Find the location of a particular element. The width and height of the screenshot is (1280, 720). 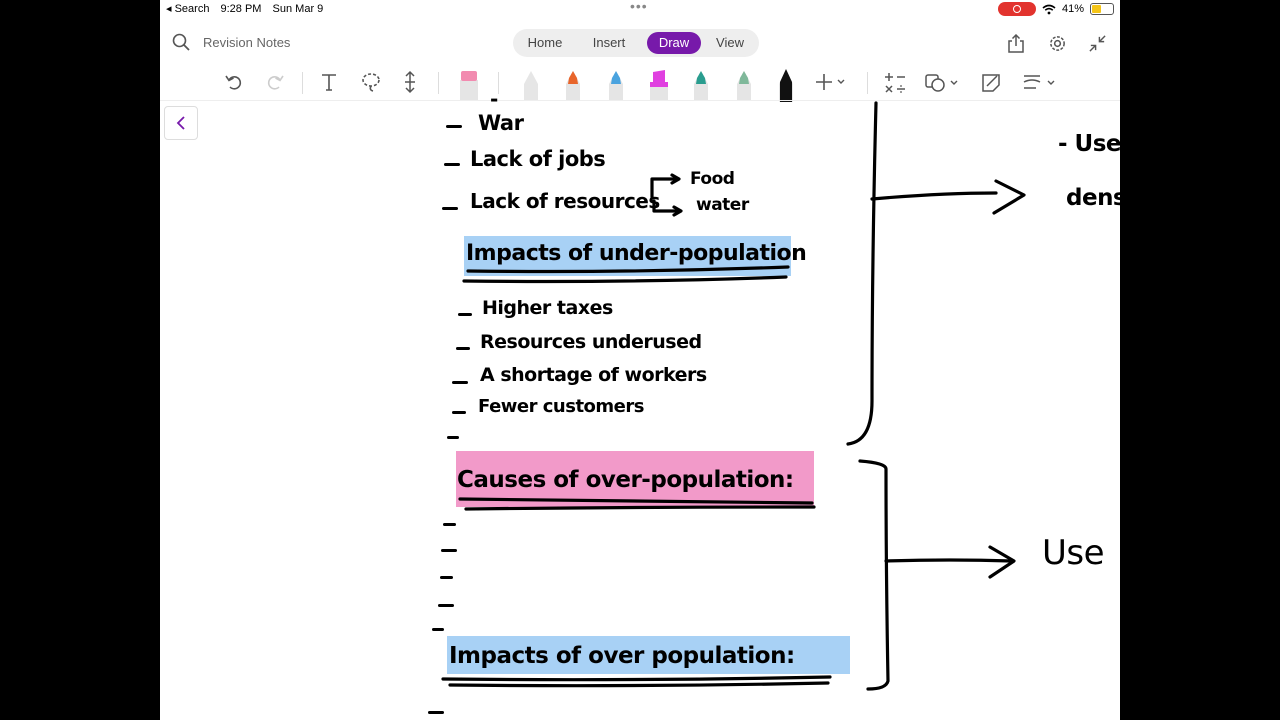

tab-insert: Insert is located at coordinates (609, 43).